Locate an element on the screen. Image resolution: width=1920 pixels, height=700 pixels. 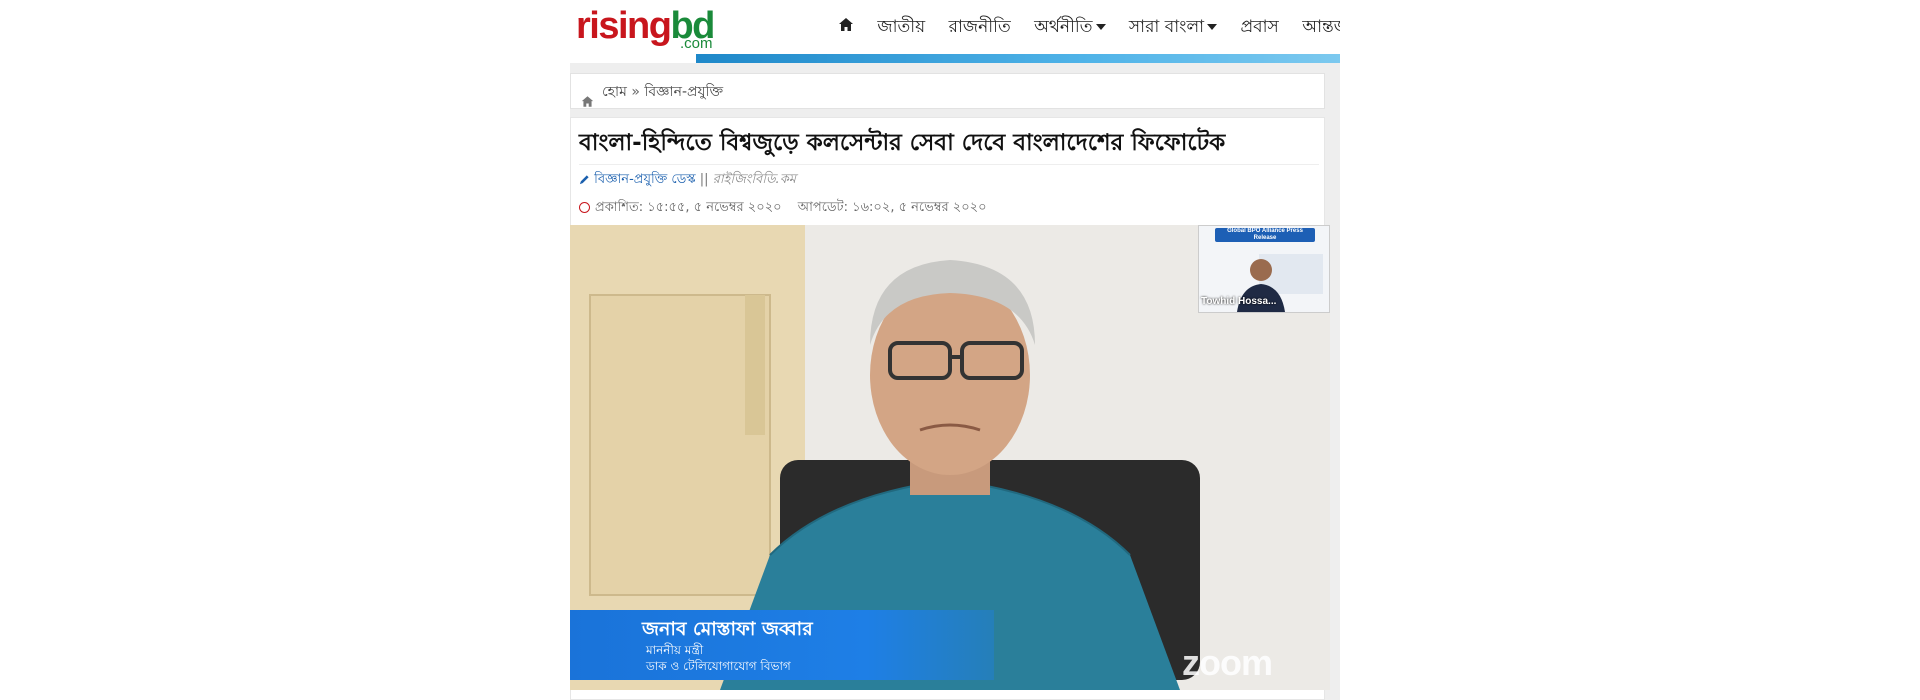
logo-domain: .com is located at coordinates (696, 43).